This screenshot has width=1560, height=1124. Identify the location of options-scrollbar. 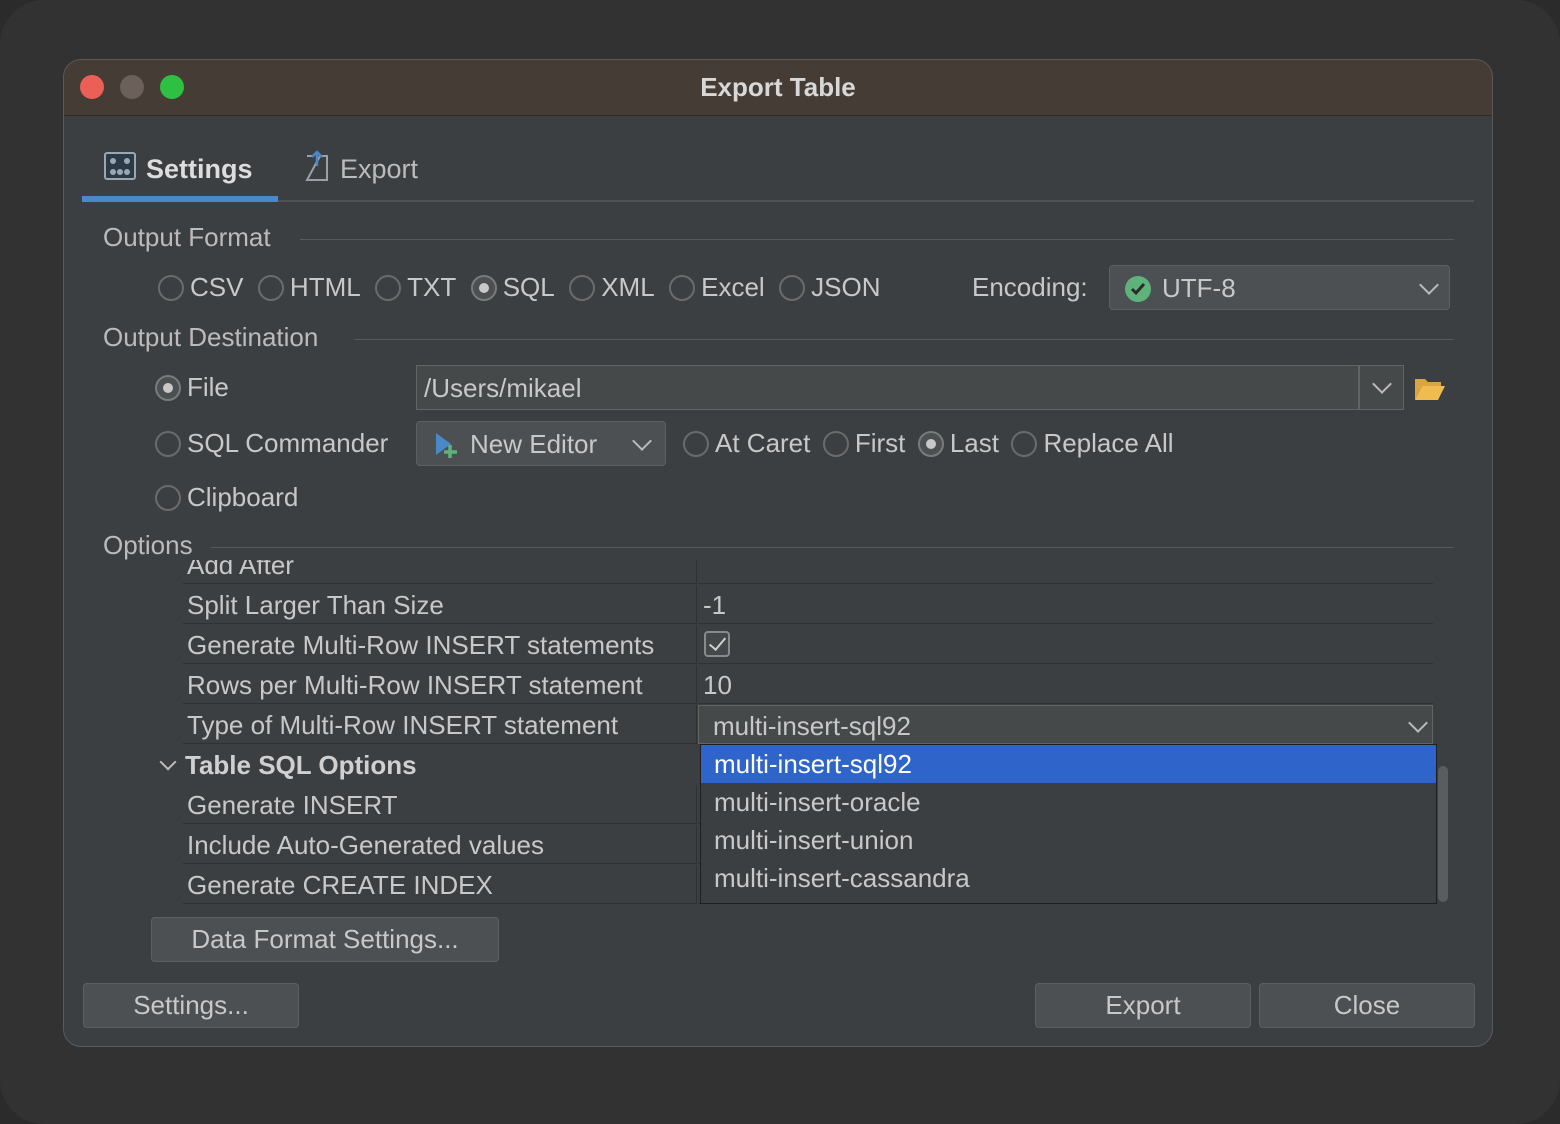
(1443, 834).